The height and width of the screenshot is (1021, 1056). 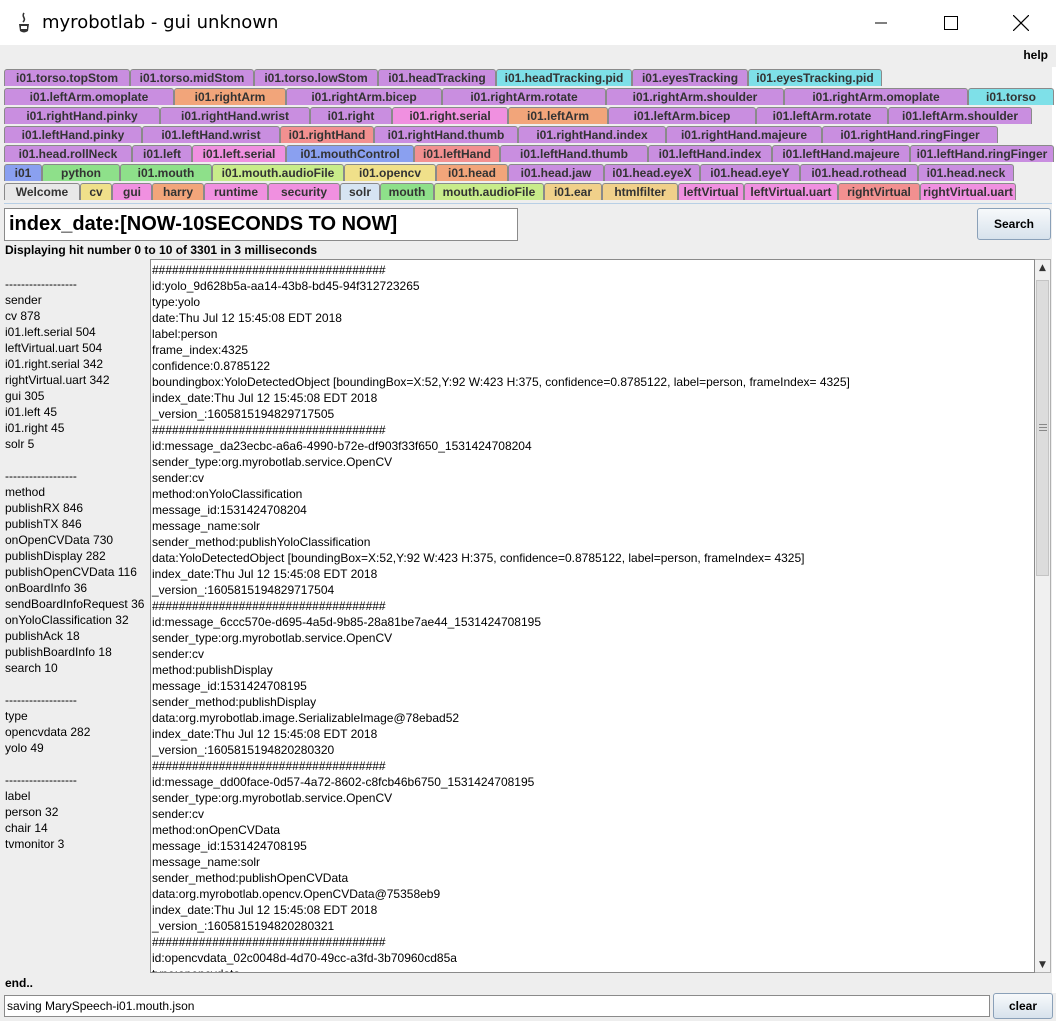 I want to click on tab-i01-head-neck: i01.head.neck, so click(x=966, y=172).